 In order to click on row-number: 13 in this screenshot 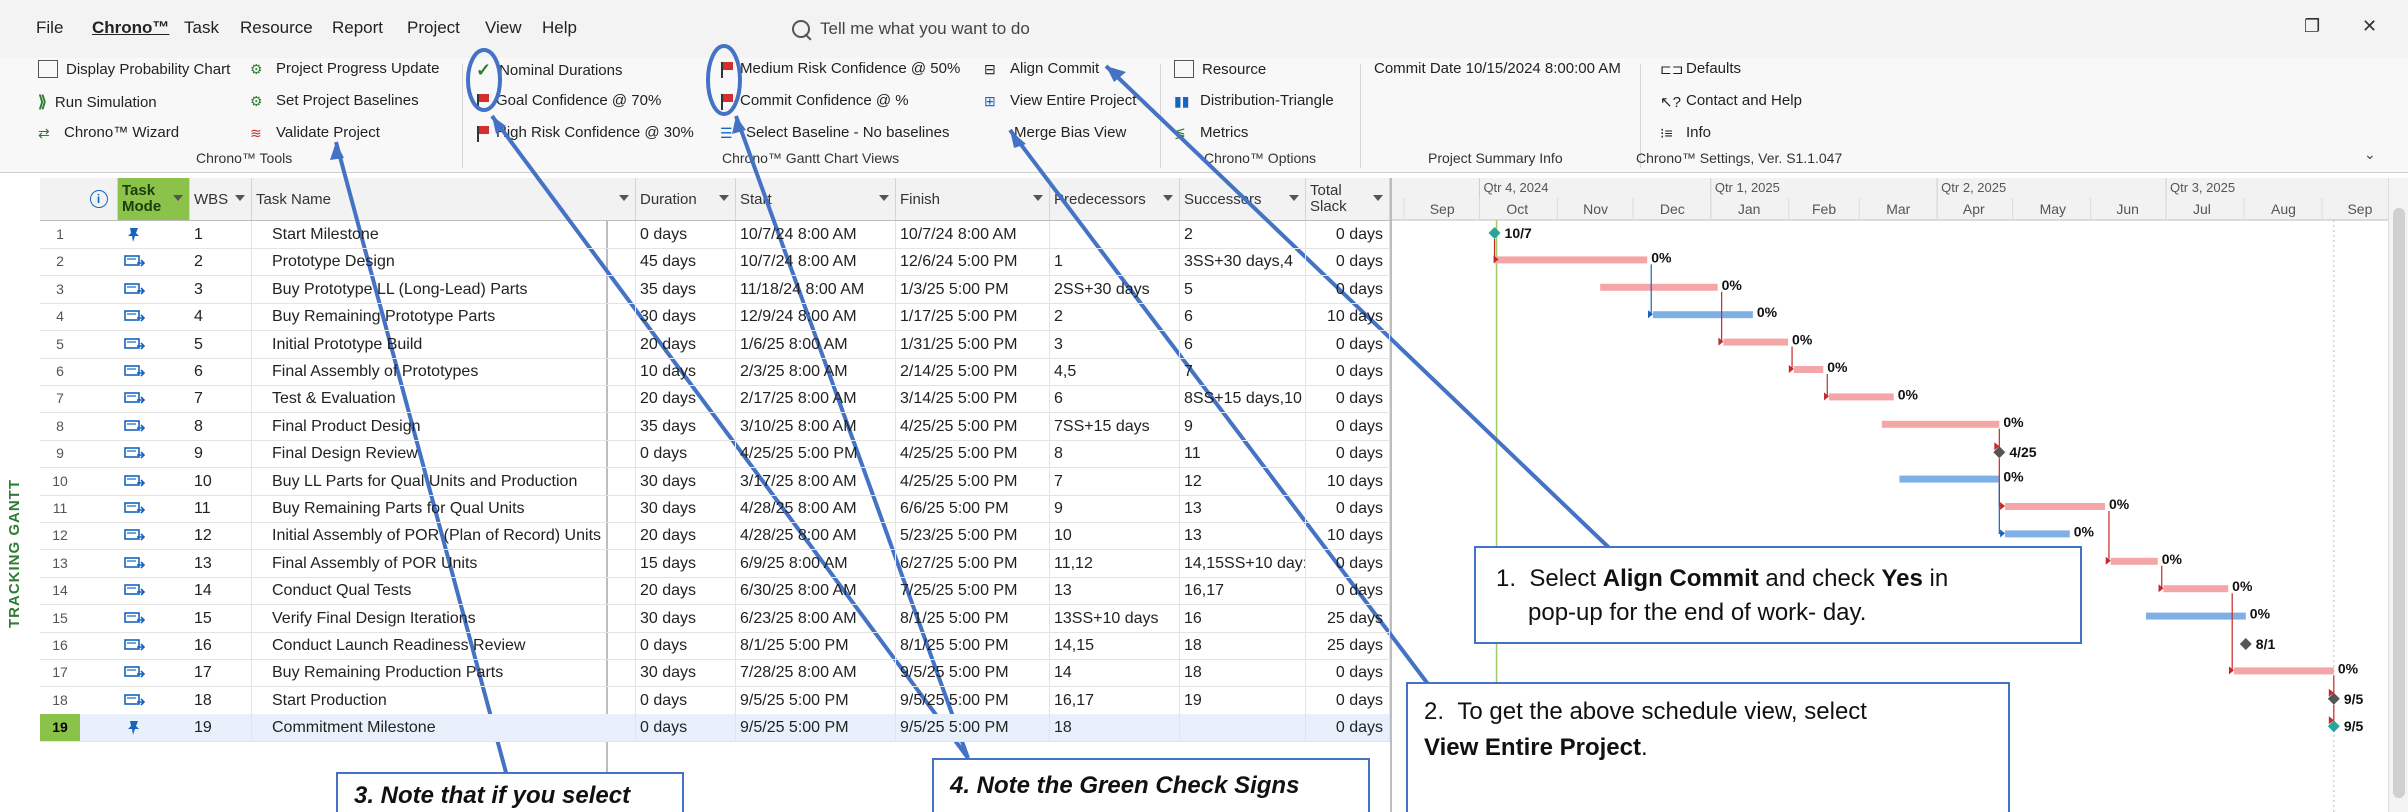, I will do `click(60, 563)`.